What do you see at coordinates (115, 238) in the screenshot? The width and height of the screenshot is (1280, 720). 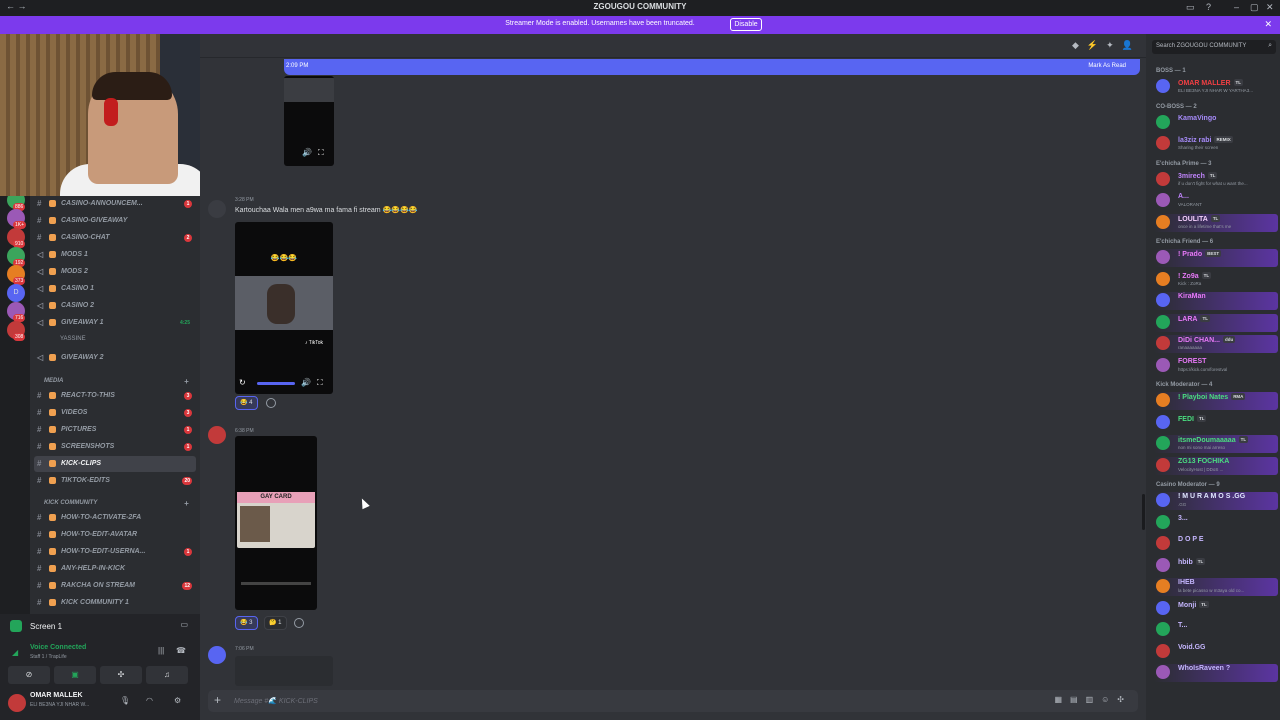 I see `channel-item: # CASINO-CHAT 2` at bounding box center [115, 238].